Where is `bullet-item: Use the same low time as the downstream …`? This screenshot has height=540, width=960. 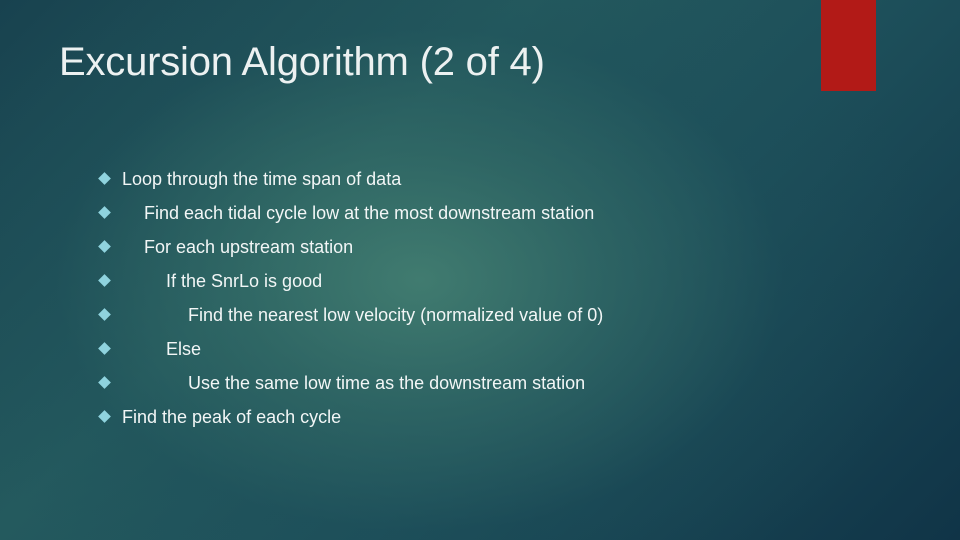
bullet-item: Use the same low time as the downstream … is located at coordinates (380, 383).